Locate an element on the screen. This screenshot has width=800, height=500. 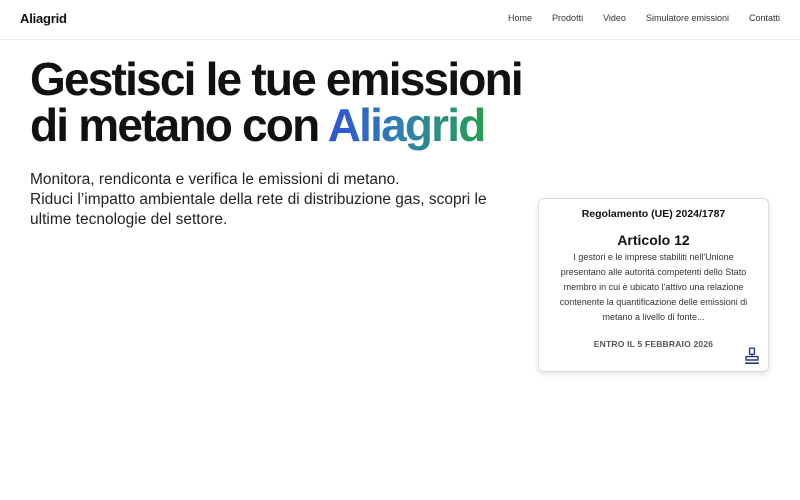
hero-title-accent: Aliagrid is located at coordinates (407, 125).